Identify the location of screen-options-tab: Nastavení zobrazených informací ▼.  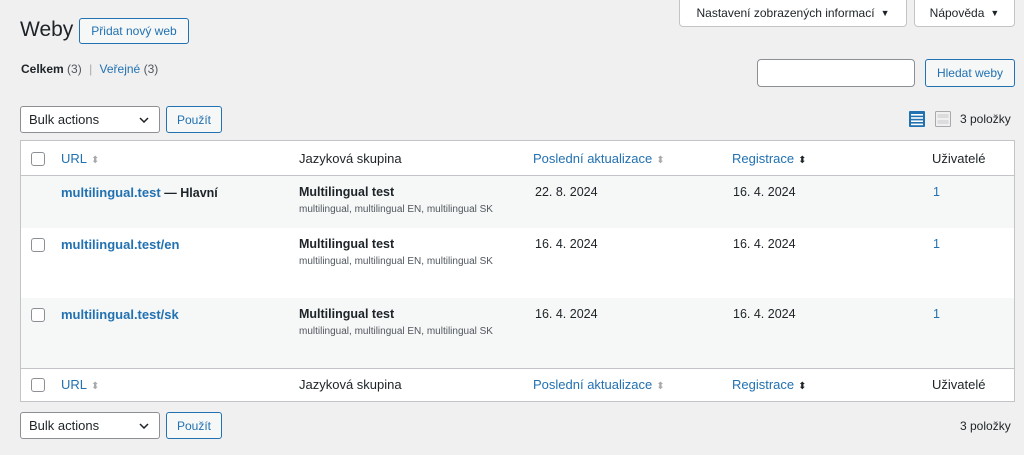
(793, 13).